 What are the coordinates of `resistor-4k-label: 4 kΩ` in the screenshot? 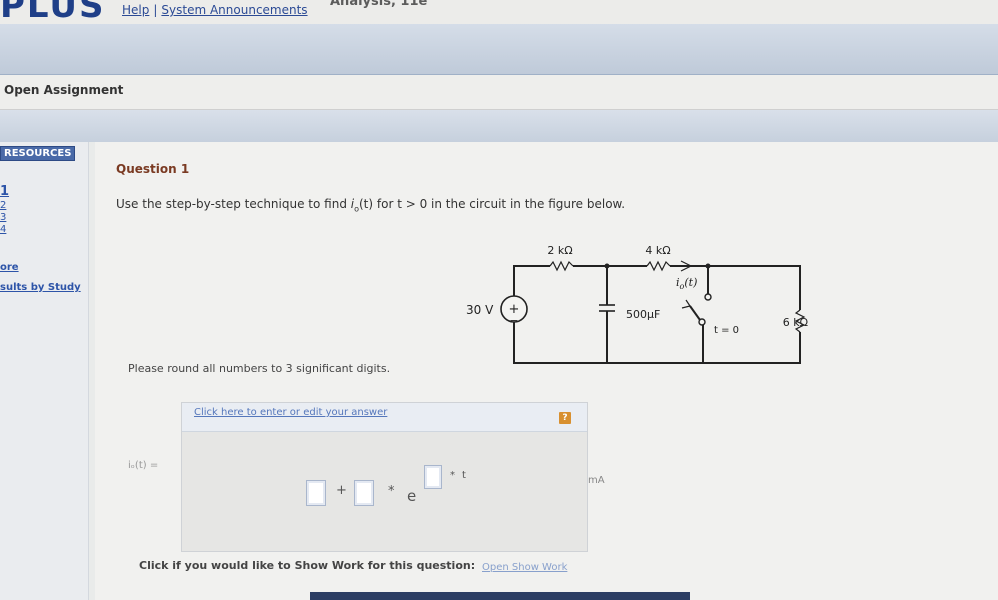 It's located at (657, 250).